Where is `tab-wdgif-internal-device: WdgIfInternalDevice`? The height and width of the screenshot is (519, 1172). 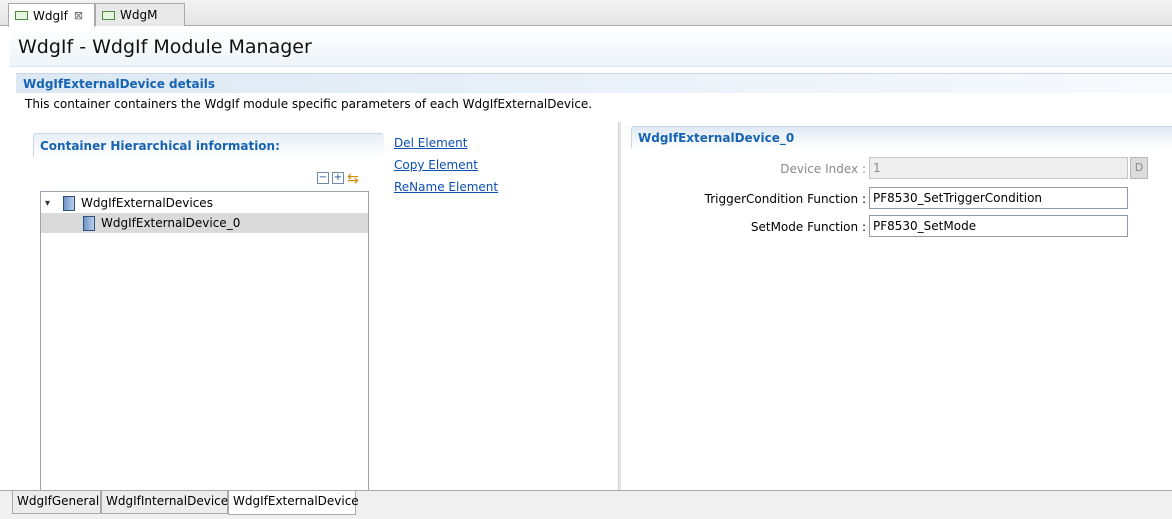 tab-wdgif-internal-device: WdgIfInternalDevice is located at coordinates (164, 502).